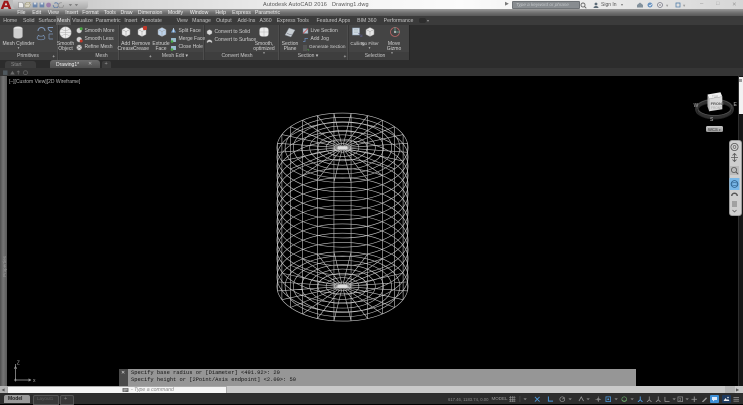 The height and width of the screenshot is (405, 743). Describe the element at coordinates (736, 105) in the screenshot. I see `svg-text: E` at that location.